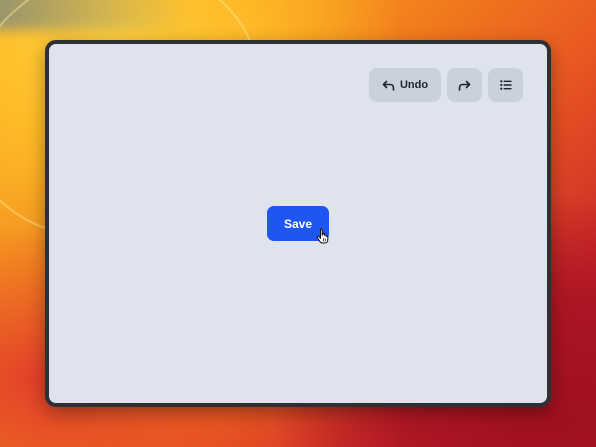 The width and height of the screenshot is (596, 447). What do you see at coordinates (446, 85) in the screenshot?
I see `toolbar: Undo` at bounding box center [446, 85].